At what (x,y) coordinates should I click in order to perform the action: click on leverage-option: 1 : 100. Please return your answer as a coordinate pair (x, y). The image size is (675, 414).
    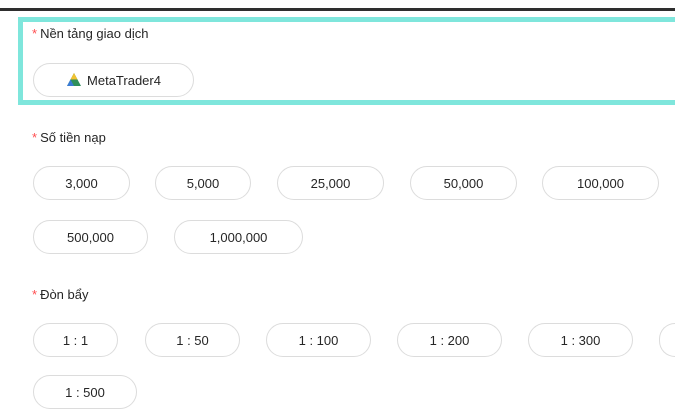
    Looking at the image, I should click on (318, 340).